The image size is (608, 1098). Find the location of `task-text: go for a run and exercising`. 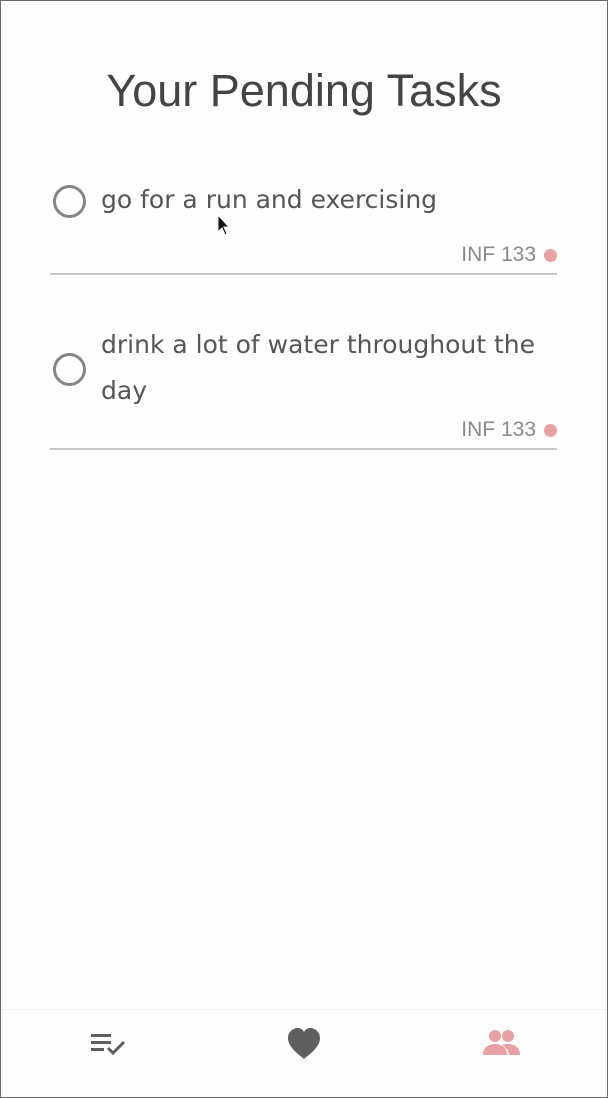

task-text: go for a run and exercising is located at coordinates (269, 199).